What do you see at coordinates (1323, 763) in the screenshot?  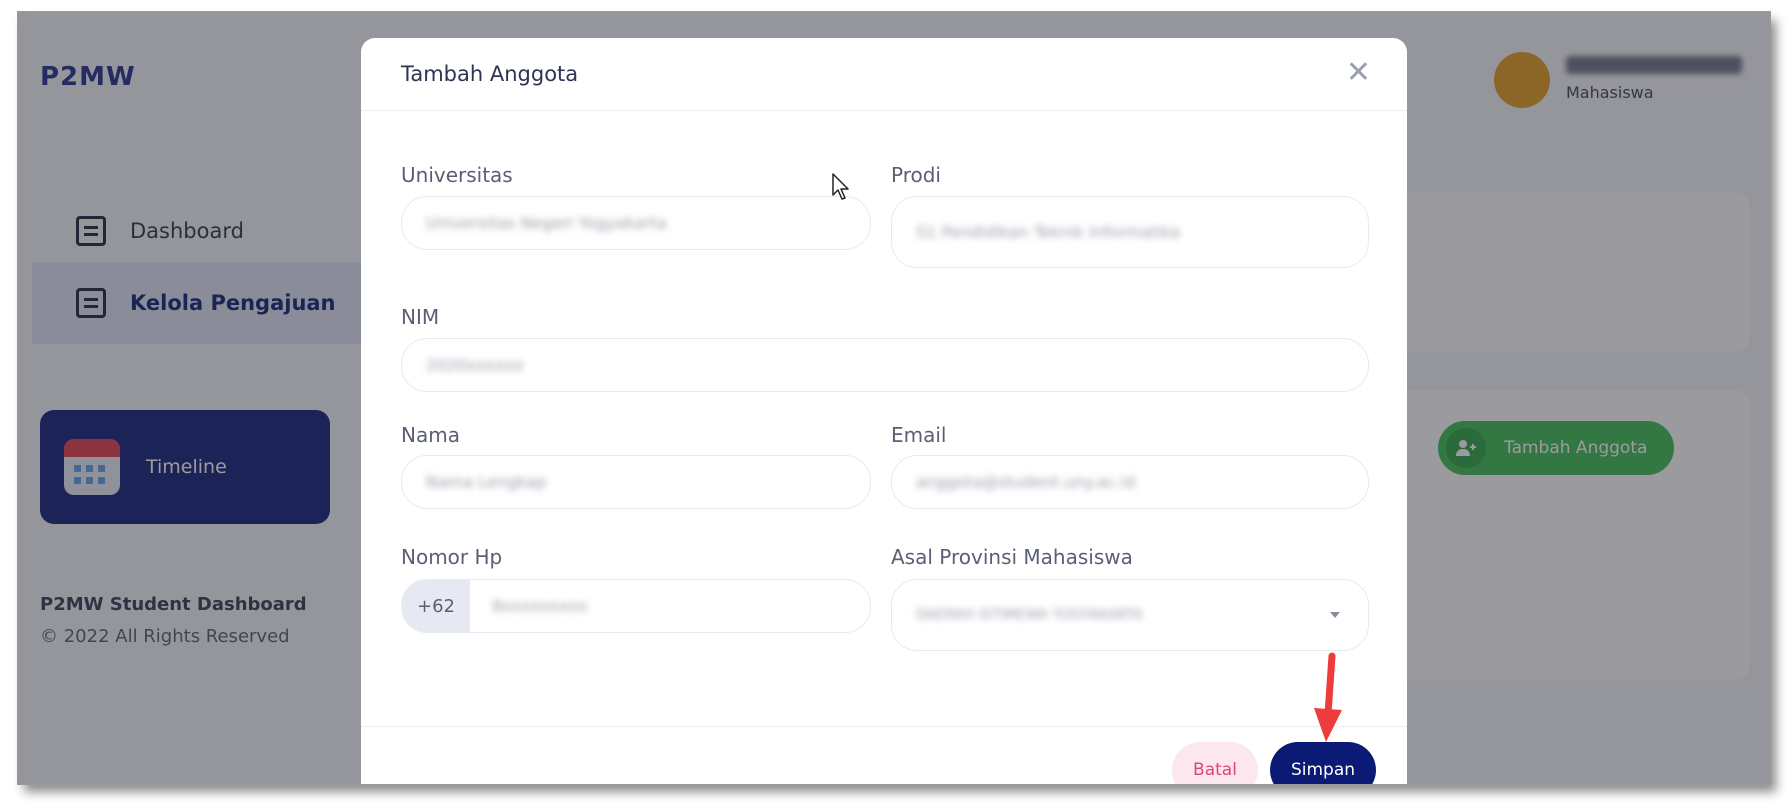 I see `save-button: Simpan` at bounding box center [1323, 763].